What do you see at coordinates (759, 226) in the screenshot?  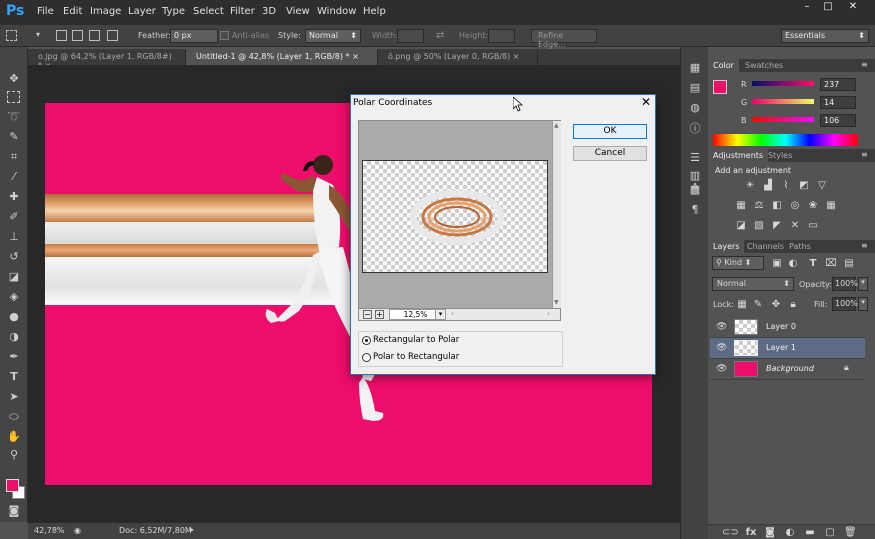 I see `posterize-icon: ▧` at bounding box center [759, 226].